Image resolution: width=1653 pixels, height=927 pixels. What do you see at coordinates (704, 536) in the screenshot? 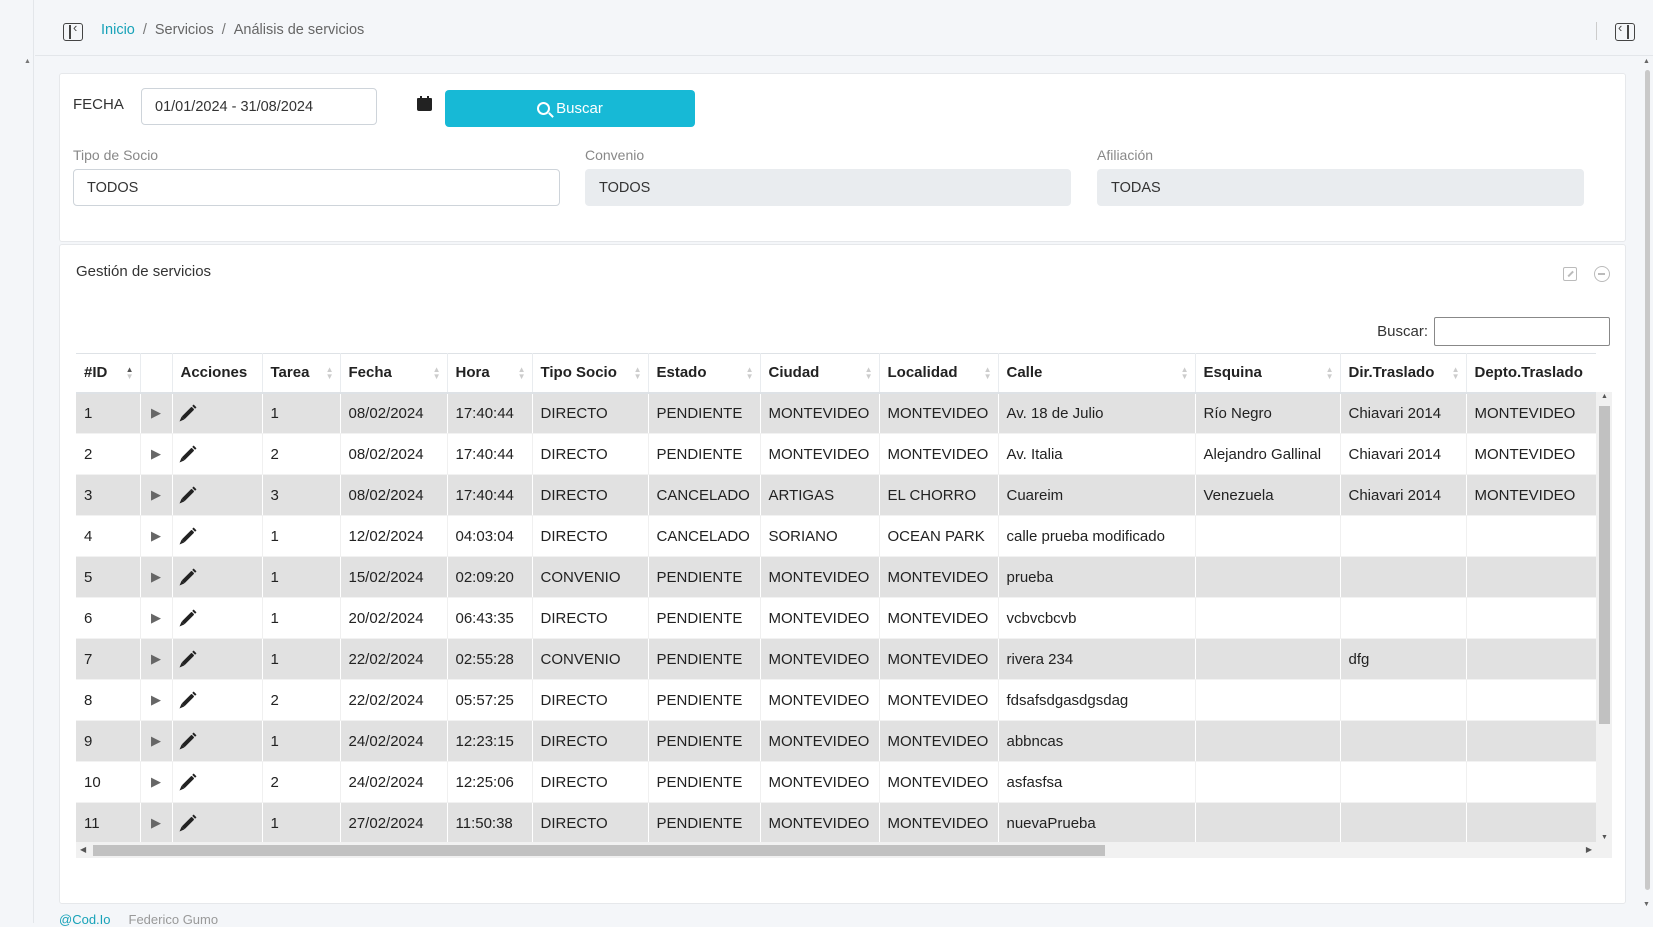
I see `table-cell: CANCELADO` at bounding box center [704, 536].